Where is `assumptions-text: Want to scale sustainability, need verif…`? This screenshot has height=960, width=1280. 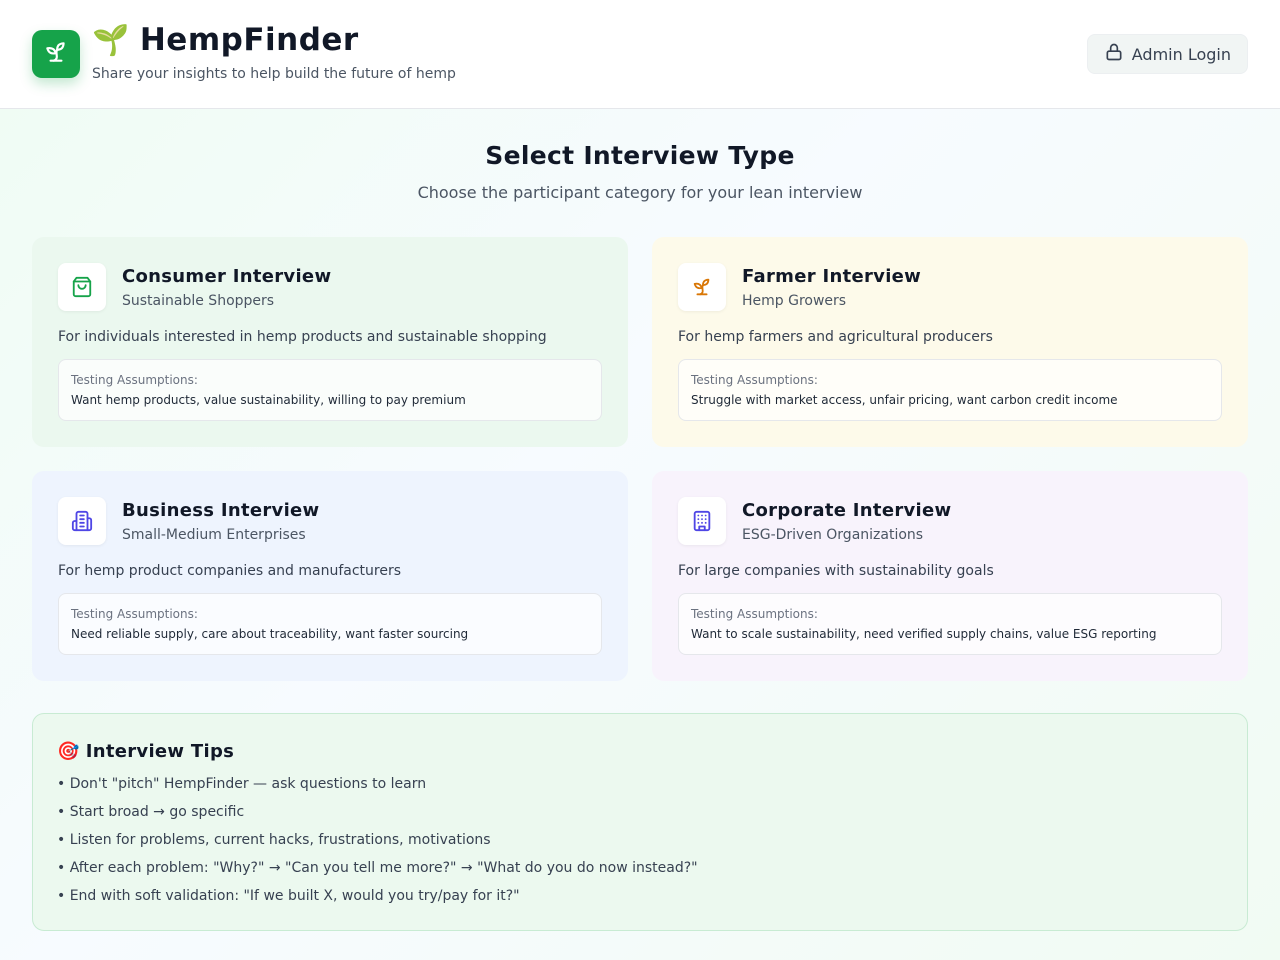 assumptions-text: Want to scale sustainability, need verif… is located at coordinates (924, 634).